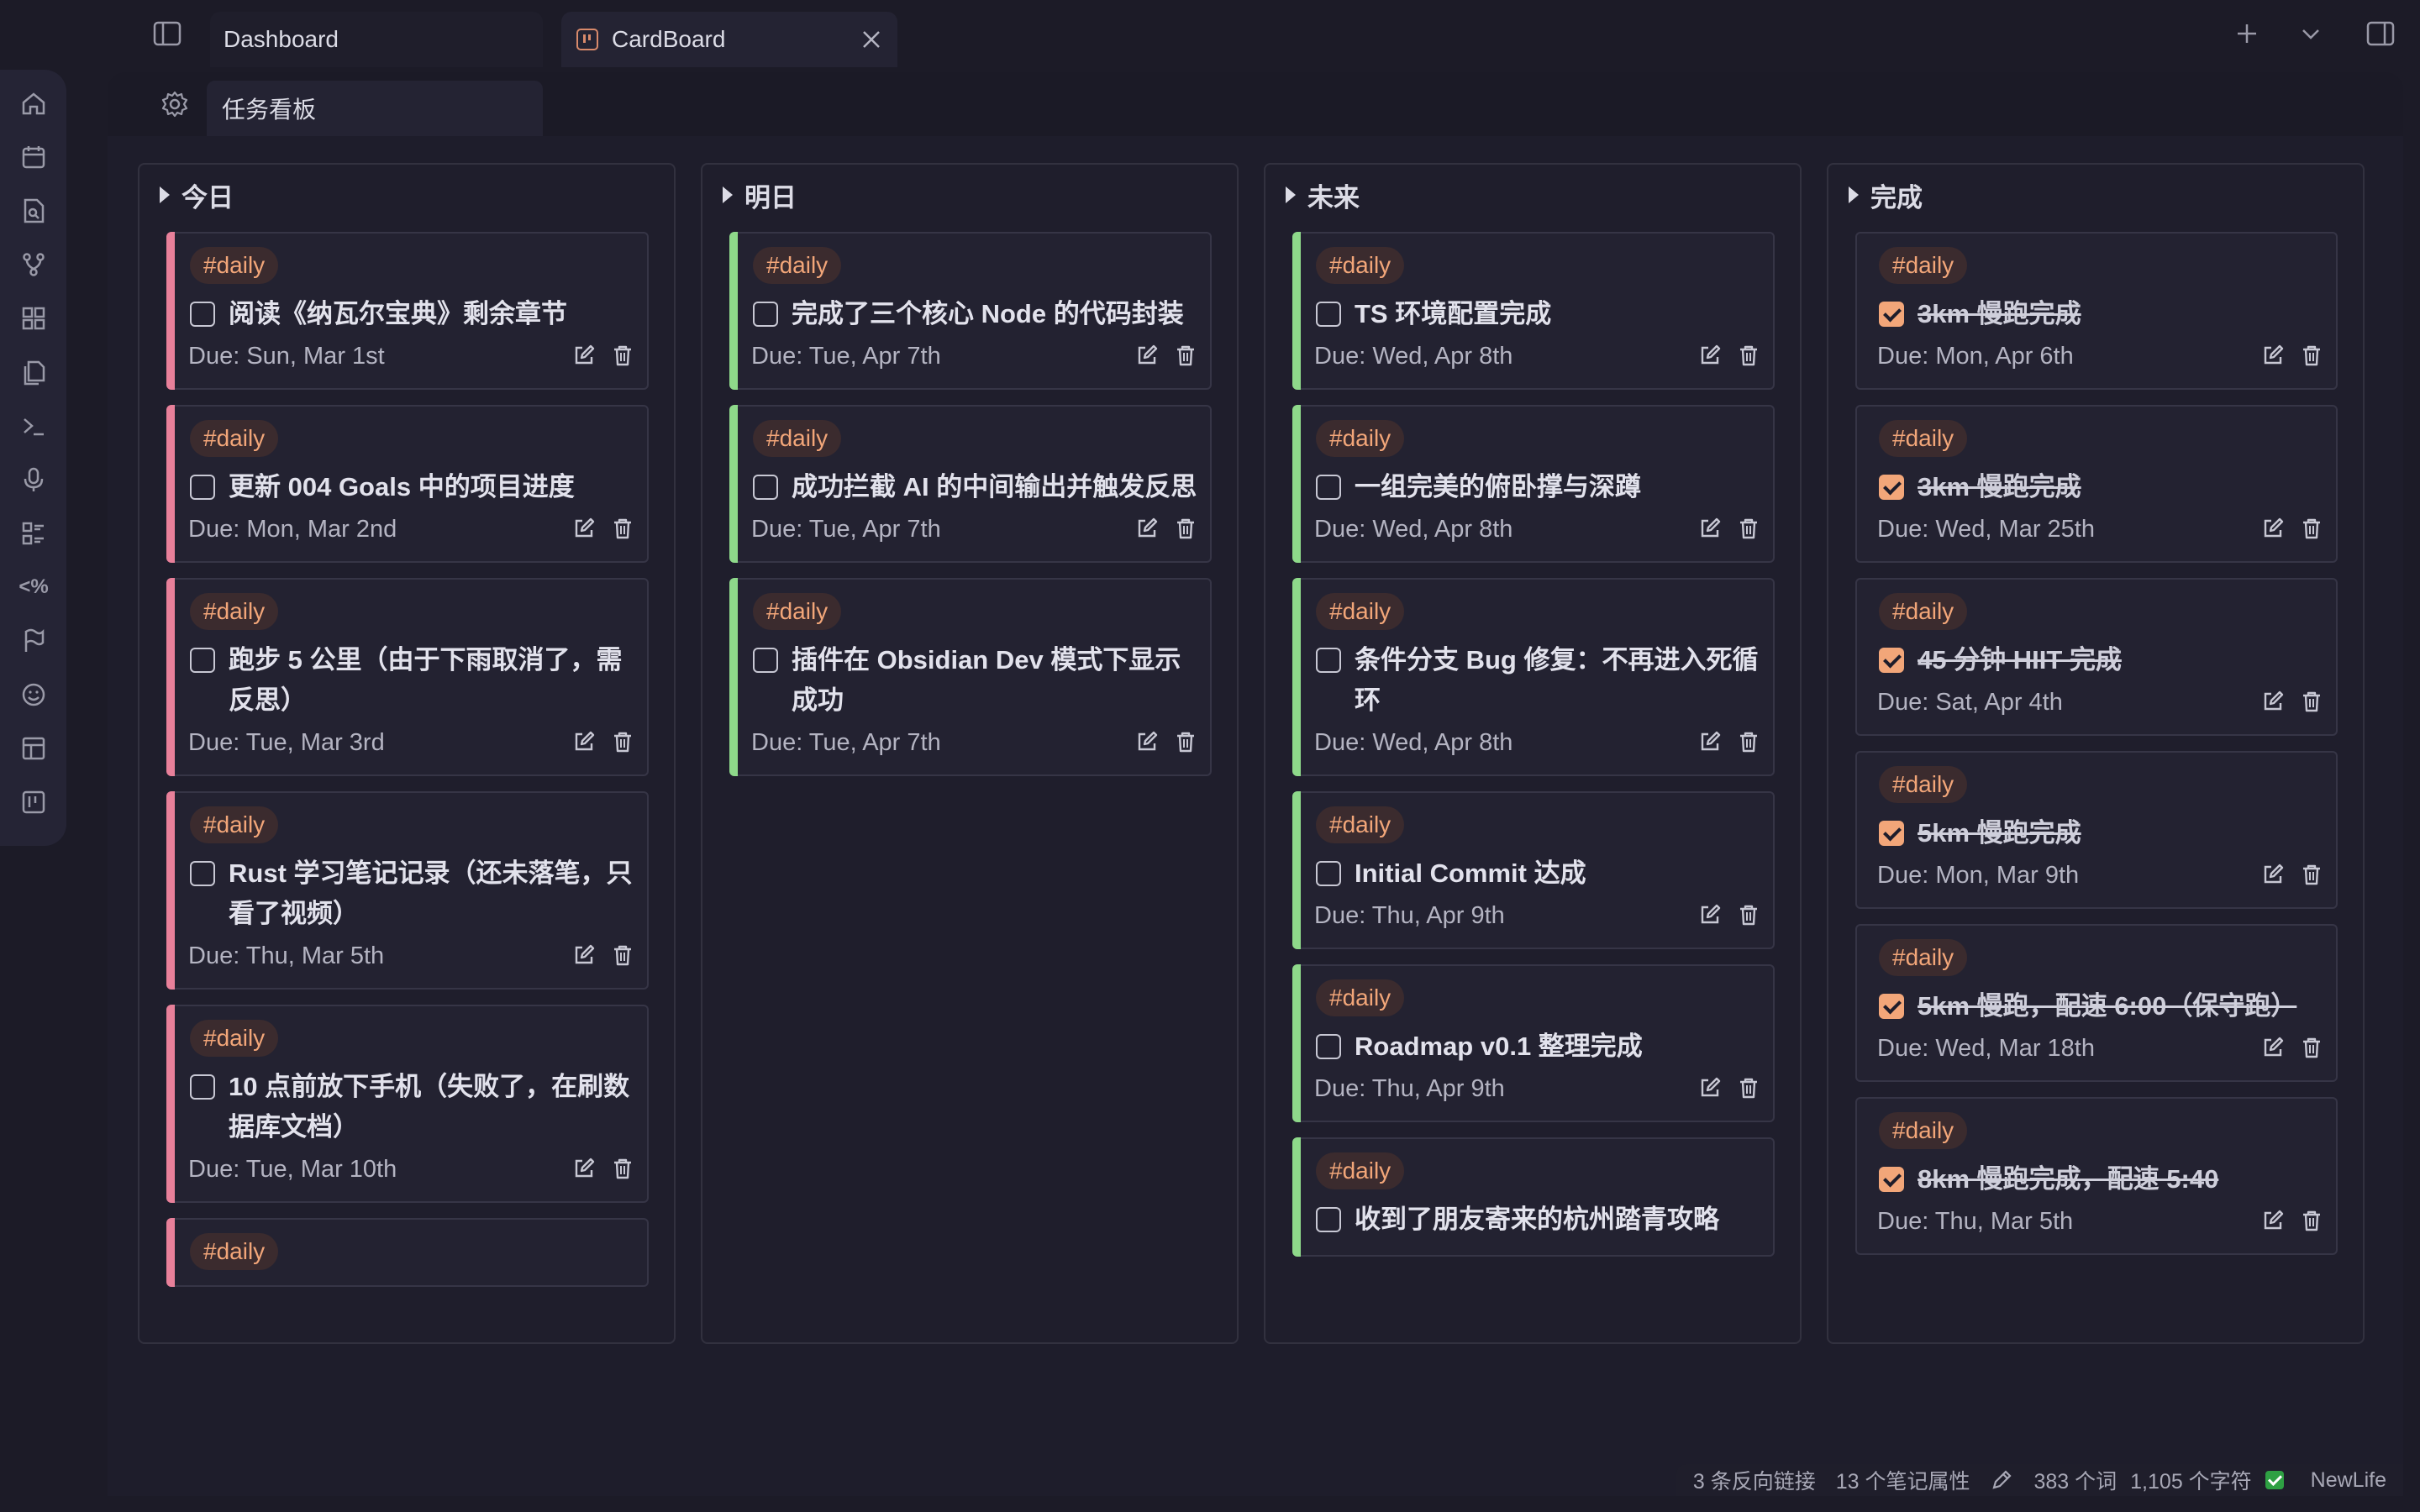  Describe the element at coordinates (34, 748) in the screenshot. I see `layout-icon` at that location.